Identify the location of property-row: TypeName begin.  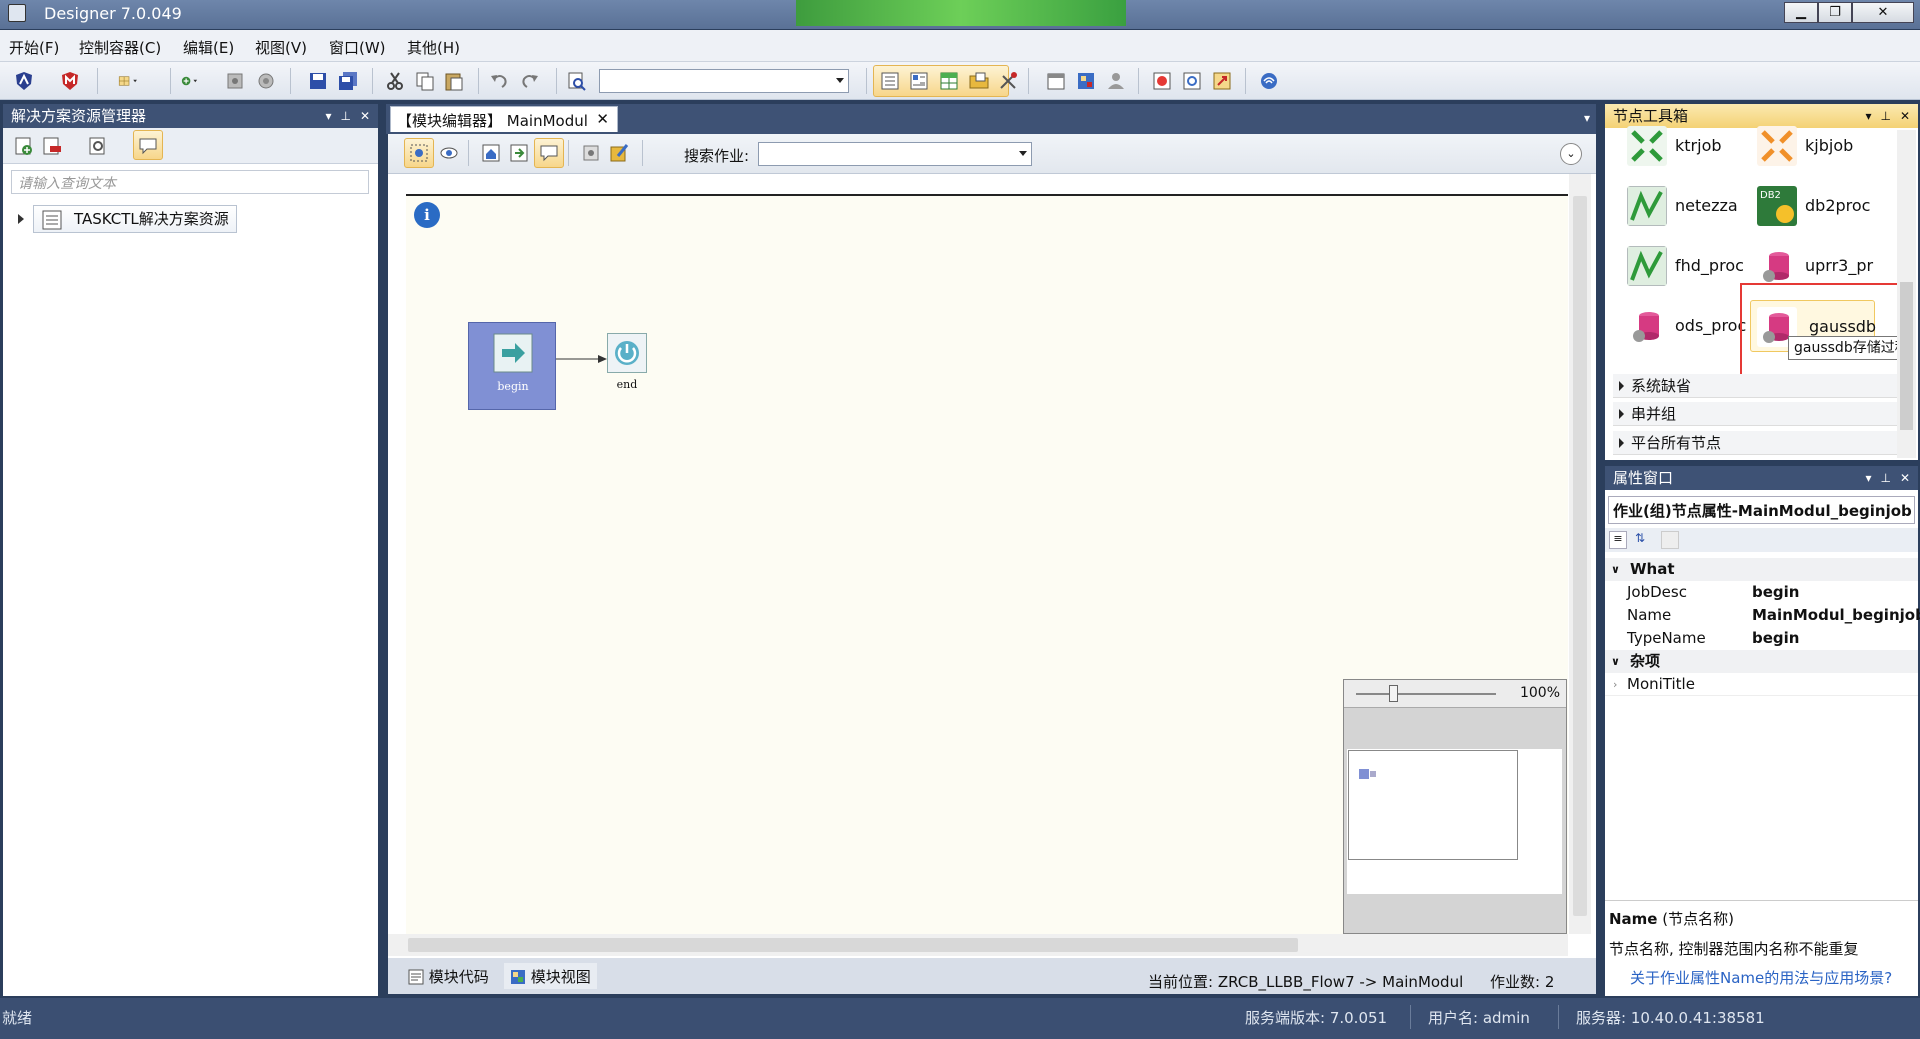
(1761, 638).